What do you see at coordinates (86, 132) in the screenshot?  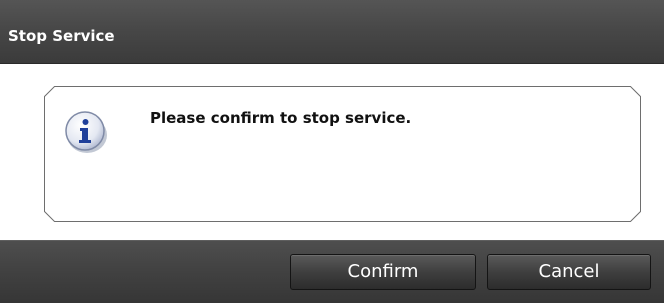 I see `info-icon` at bounding box center [86, 132].